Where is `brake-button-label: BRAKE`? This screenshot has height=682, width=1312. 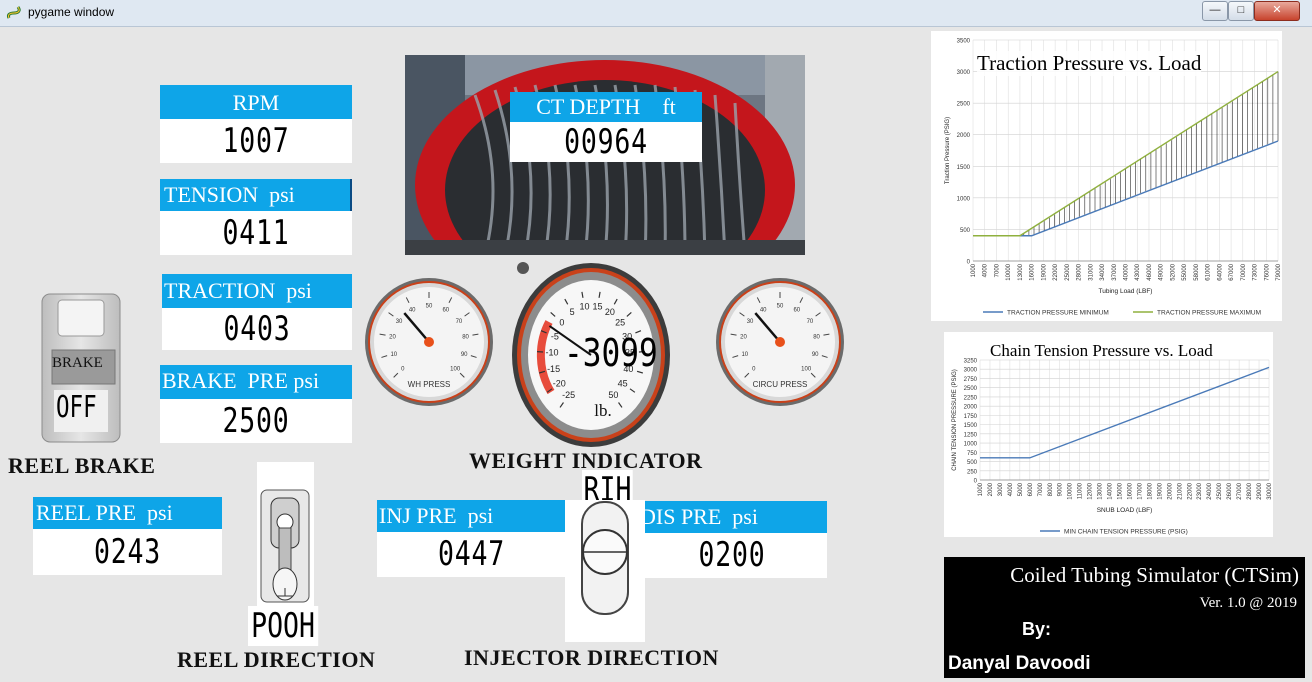 brake-button-label: BRAKE is located at coordinates (77, 363).